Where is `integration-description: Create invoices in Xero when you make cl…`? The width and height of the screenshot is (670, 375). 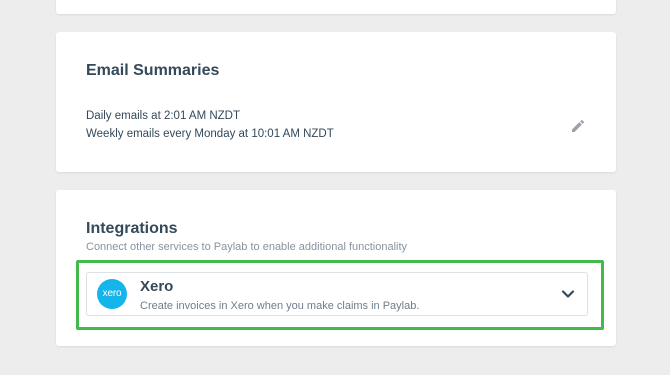 integration-description: Create invoices in Xero when you make cl… is located at coordinates (280, 306).